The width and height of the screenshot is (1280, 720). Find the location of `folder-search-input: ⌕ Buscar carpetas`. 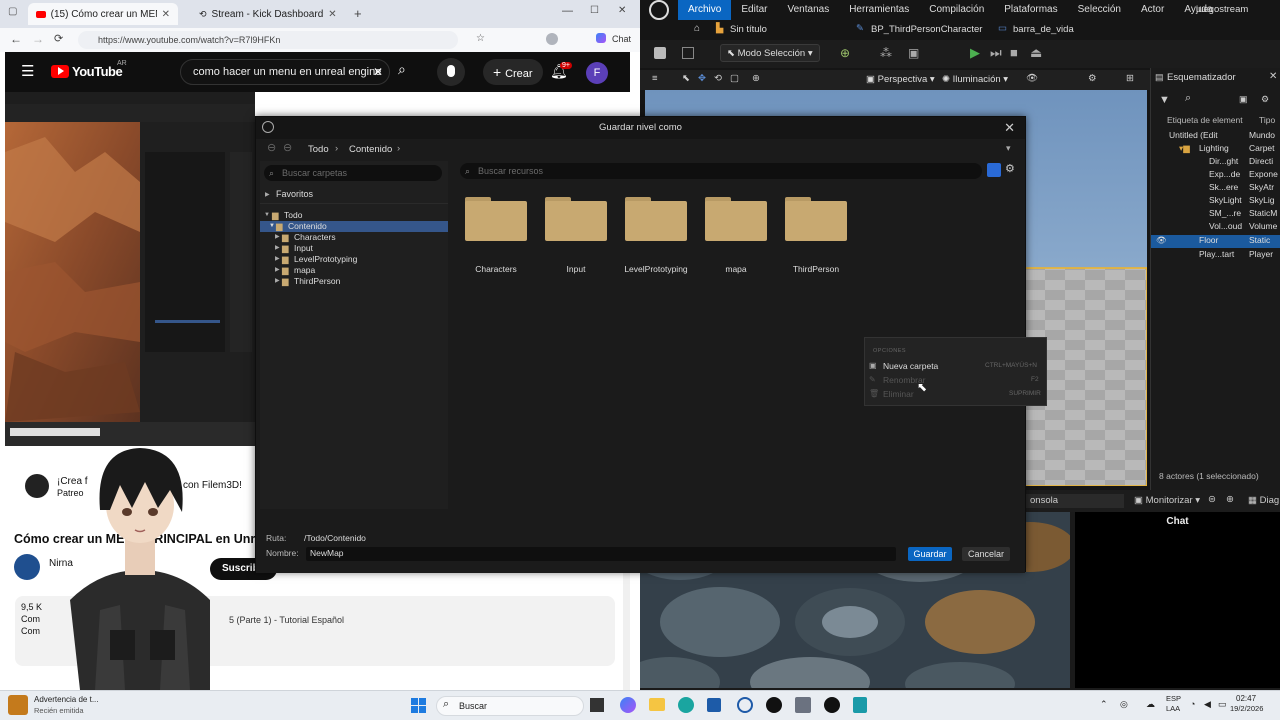

folder-search-input: ⌕ Buscar carpetas is located at coordinates (353, 173).